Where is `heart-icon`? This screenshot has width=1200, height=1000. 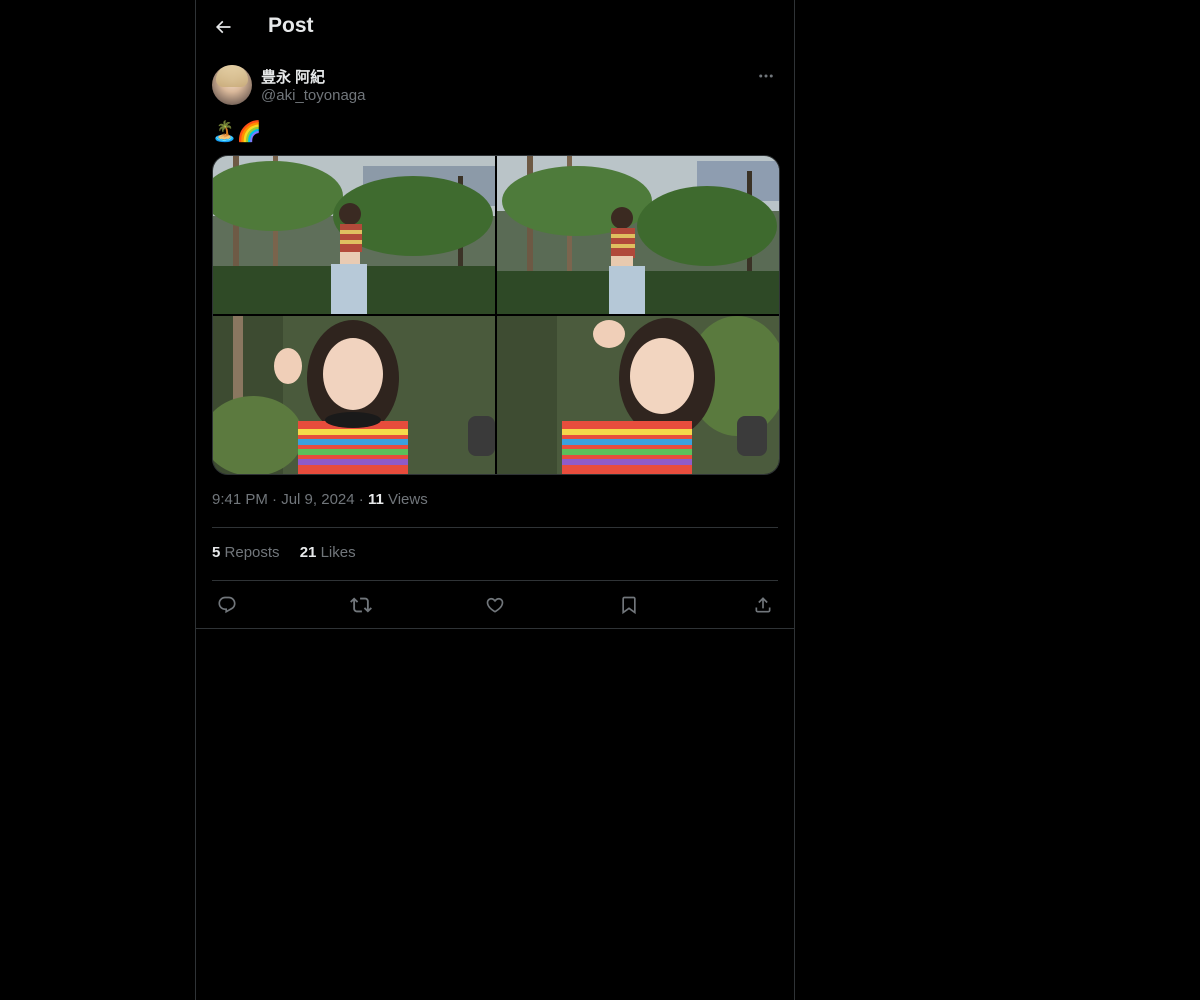 heart-icon is located at coordinates (495, 605).